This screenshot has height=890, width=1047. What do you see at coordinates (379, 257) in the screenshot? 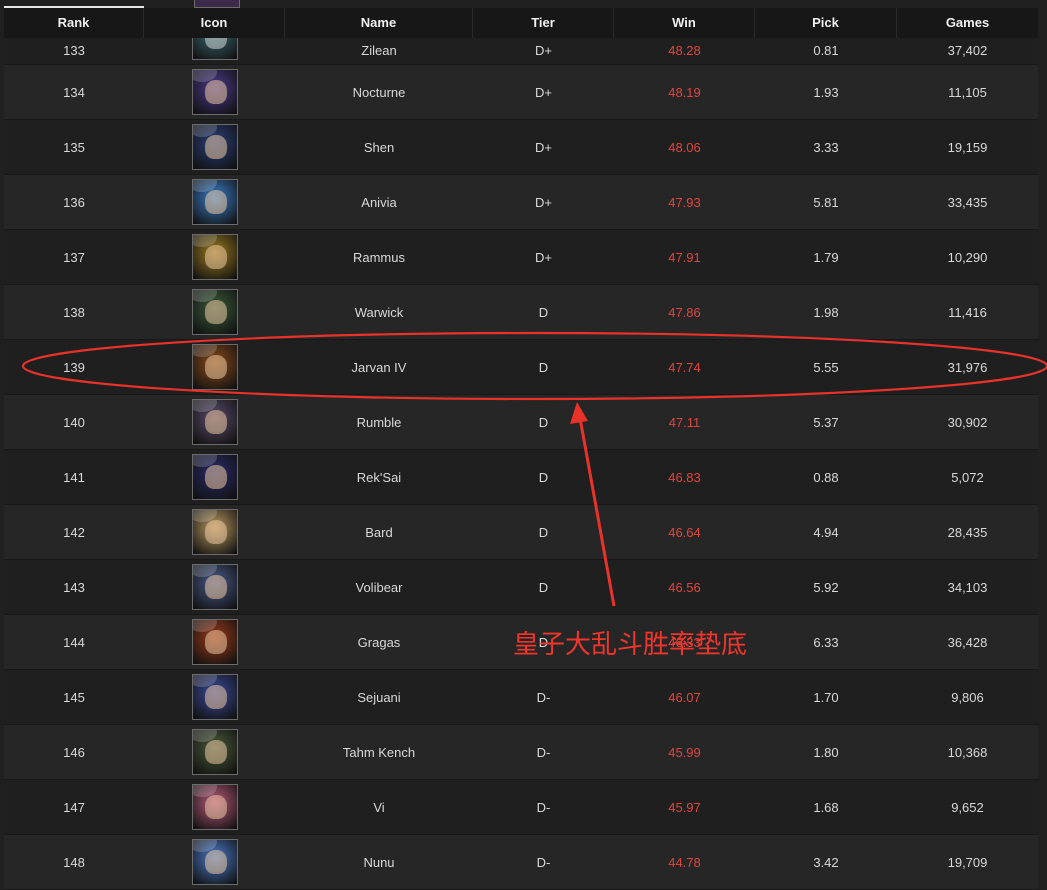
I see `name-cell: Rammus` at bounding box center [379, 257].